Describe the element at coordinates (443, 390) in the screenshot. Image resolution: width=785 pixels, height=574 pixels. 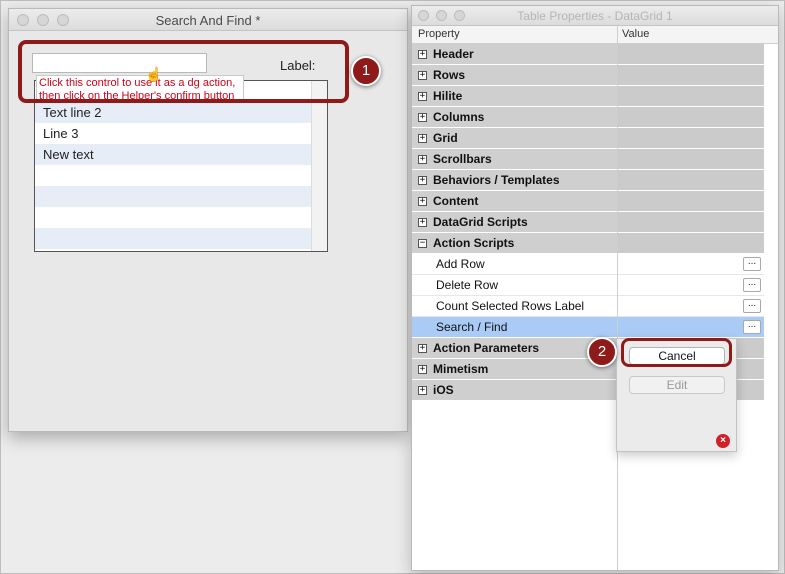
I see `group-label: iOS` at that location.